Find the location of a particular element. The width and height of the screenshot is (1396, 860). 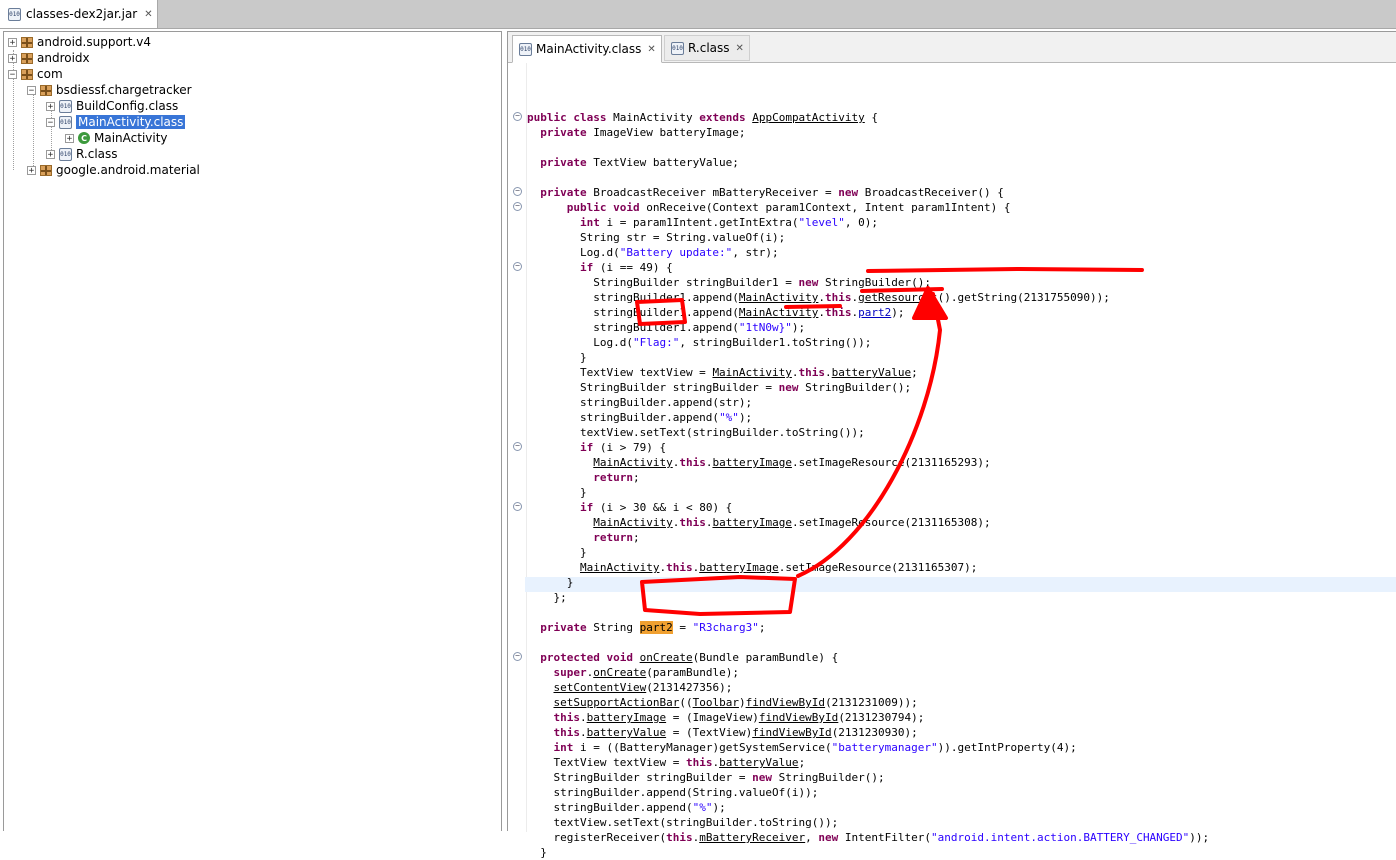

tree-item-r-class: + 010 R.class is located at coordinates (82, 154).